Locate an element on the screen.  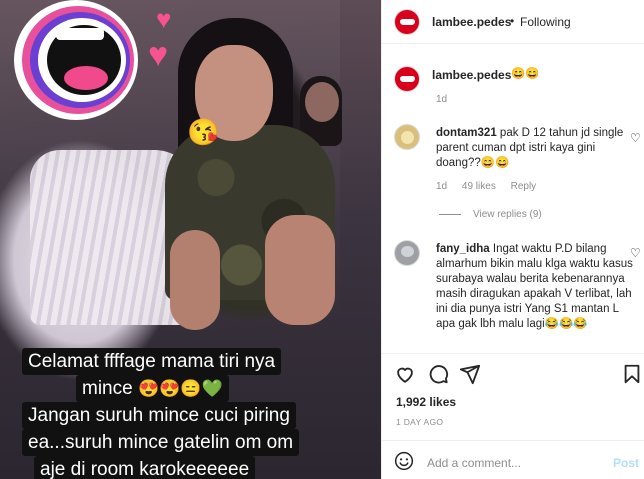
caption-emoji: 😍😍😑💚 is located at coordinates (180, 388).